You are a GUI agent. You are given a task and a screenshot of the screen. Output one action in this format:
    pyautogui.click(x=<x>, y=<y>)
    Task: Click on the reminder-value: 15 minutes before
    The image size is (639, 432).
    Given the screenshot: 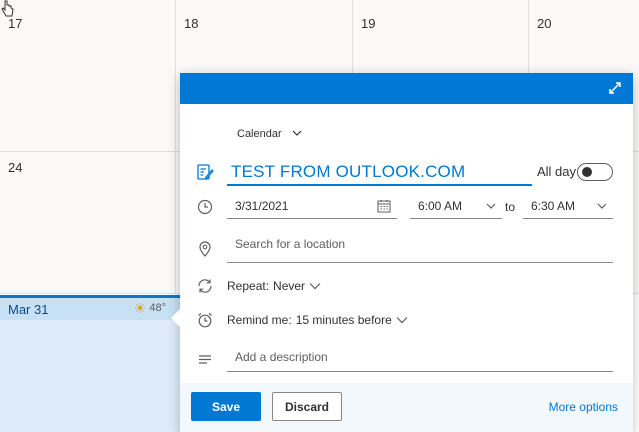 What is the action you would take?
    pyautogui.click(x=343, y=320)
    